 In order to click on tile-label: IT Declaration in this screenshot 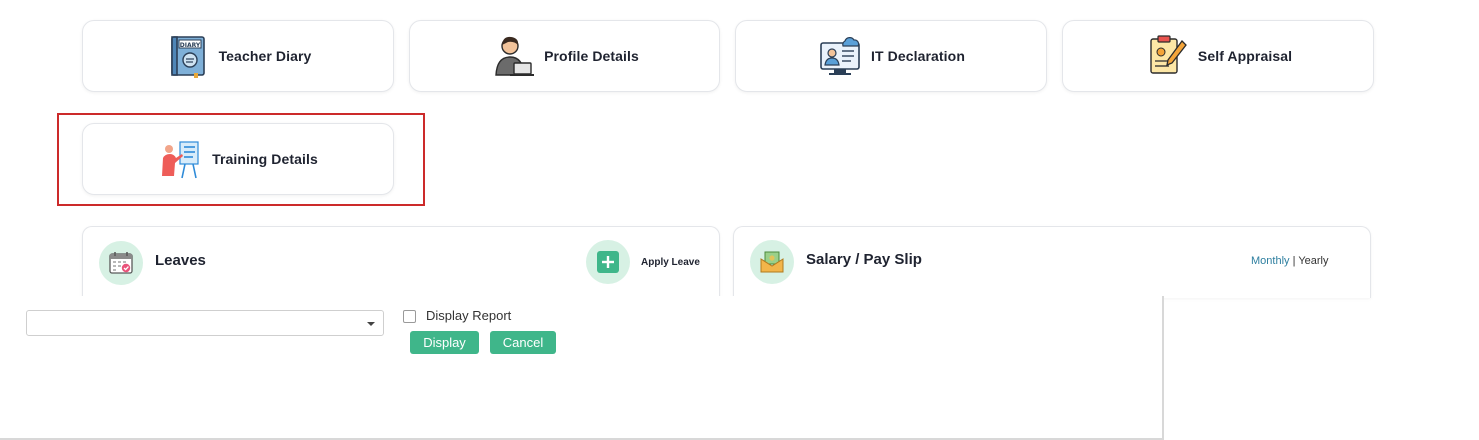, I will do `click(918, 56)`.